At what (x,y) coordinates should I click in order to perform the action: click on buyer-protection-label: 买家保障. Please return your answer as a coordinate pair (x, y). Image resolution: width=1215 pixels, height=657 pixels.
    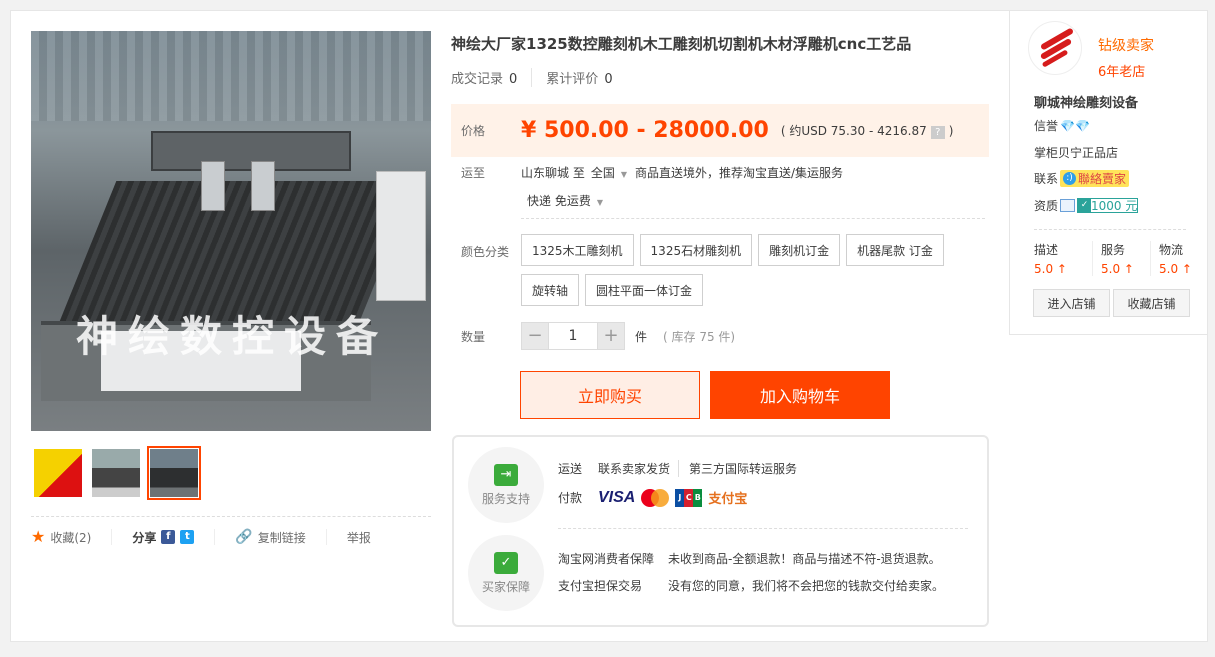
    Looking at the image, I should click on (505, 586).